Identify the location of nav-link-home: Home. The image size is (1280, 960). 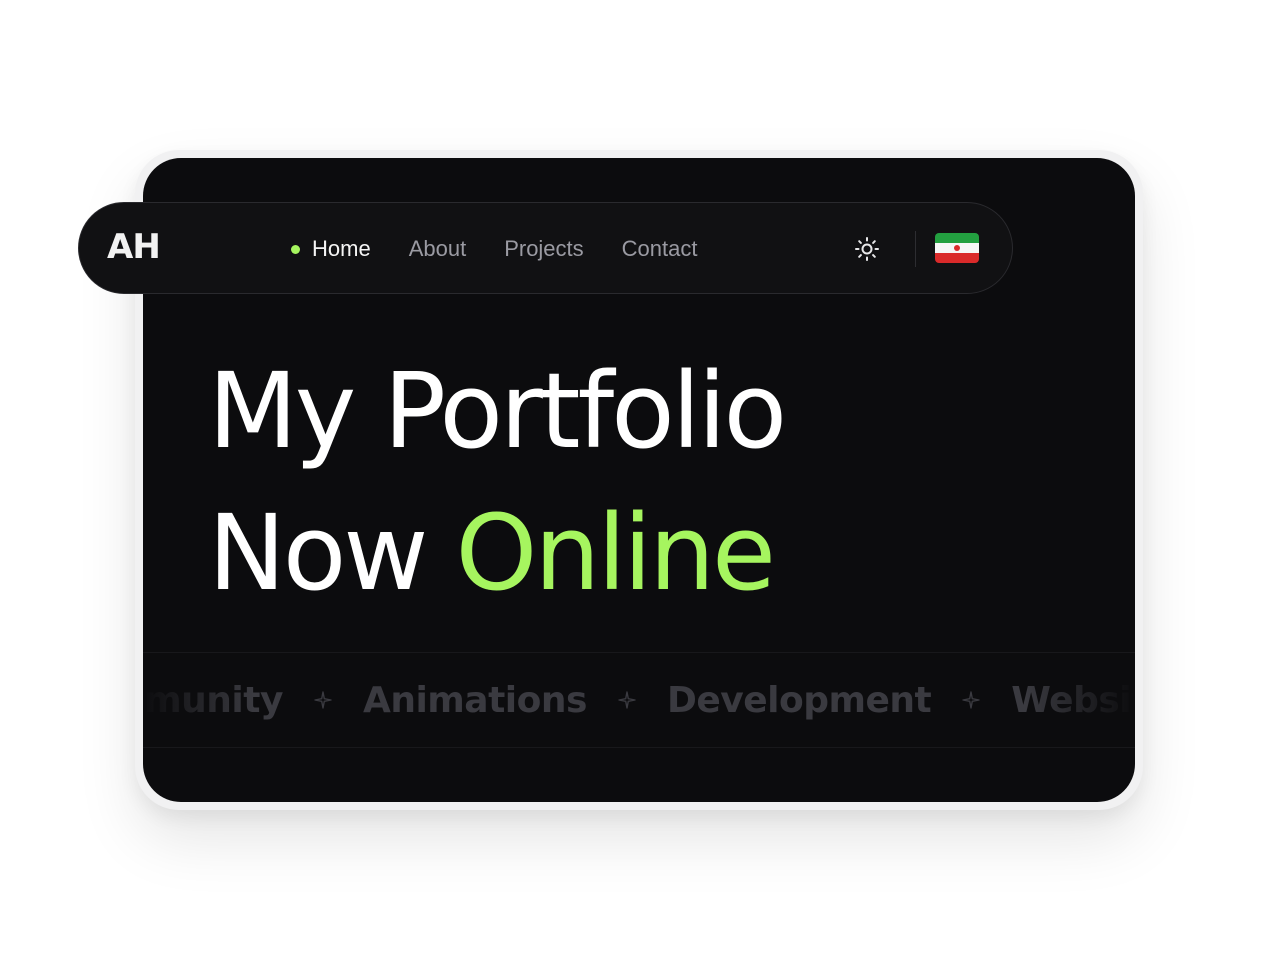
(331, 249).